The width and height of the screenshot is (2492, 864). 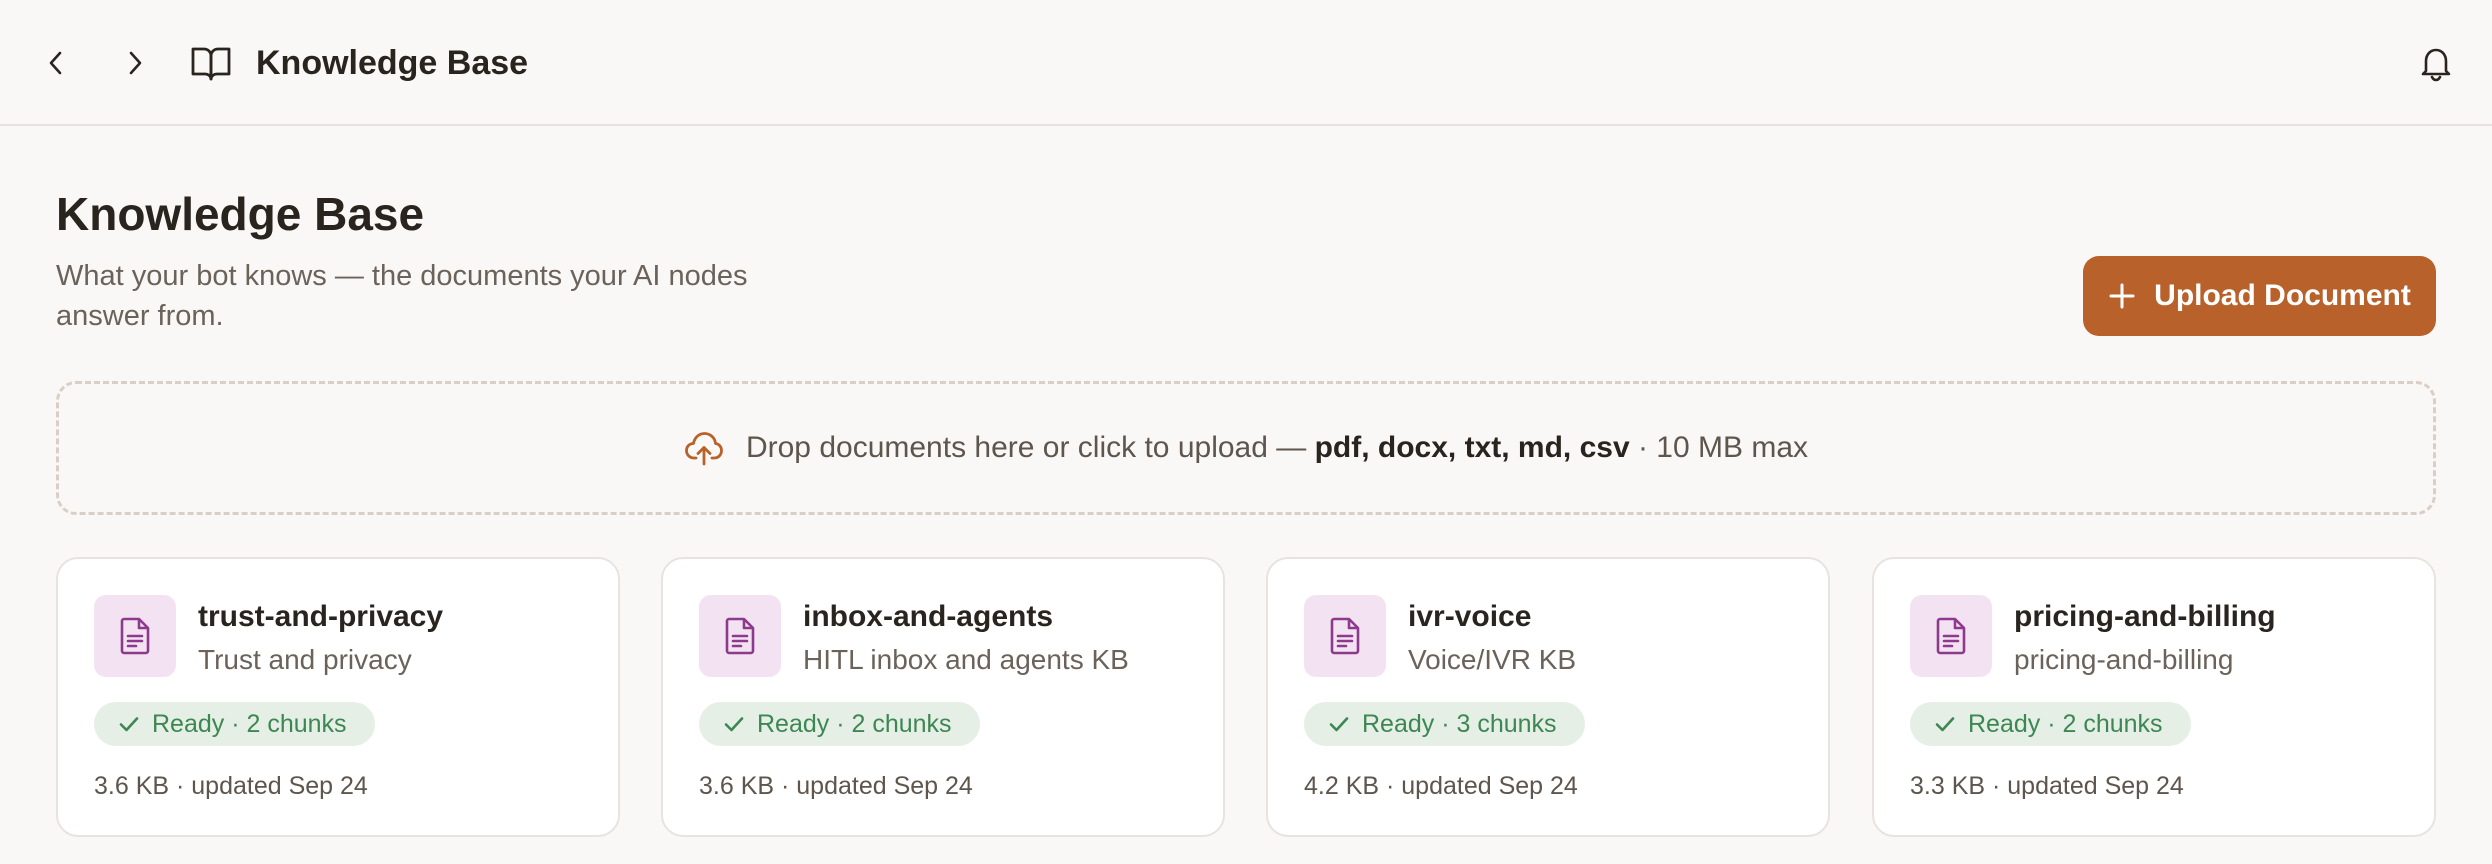 I want to click on upload-document-label: Upload Document, so click(x=2282, y=295).